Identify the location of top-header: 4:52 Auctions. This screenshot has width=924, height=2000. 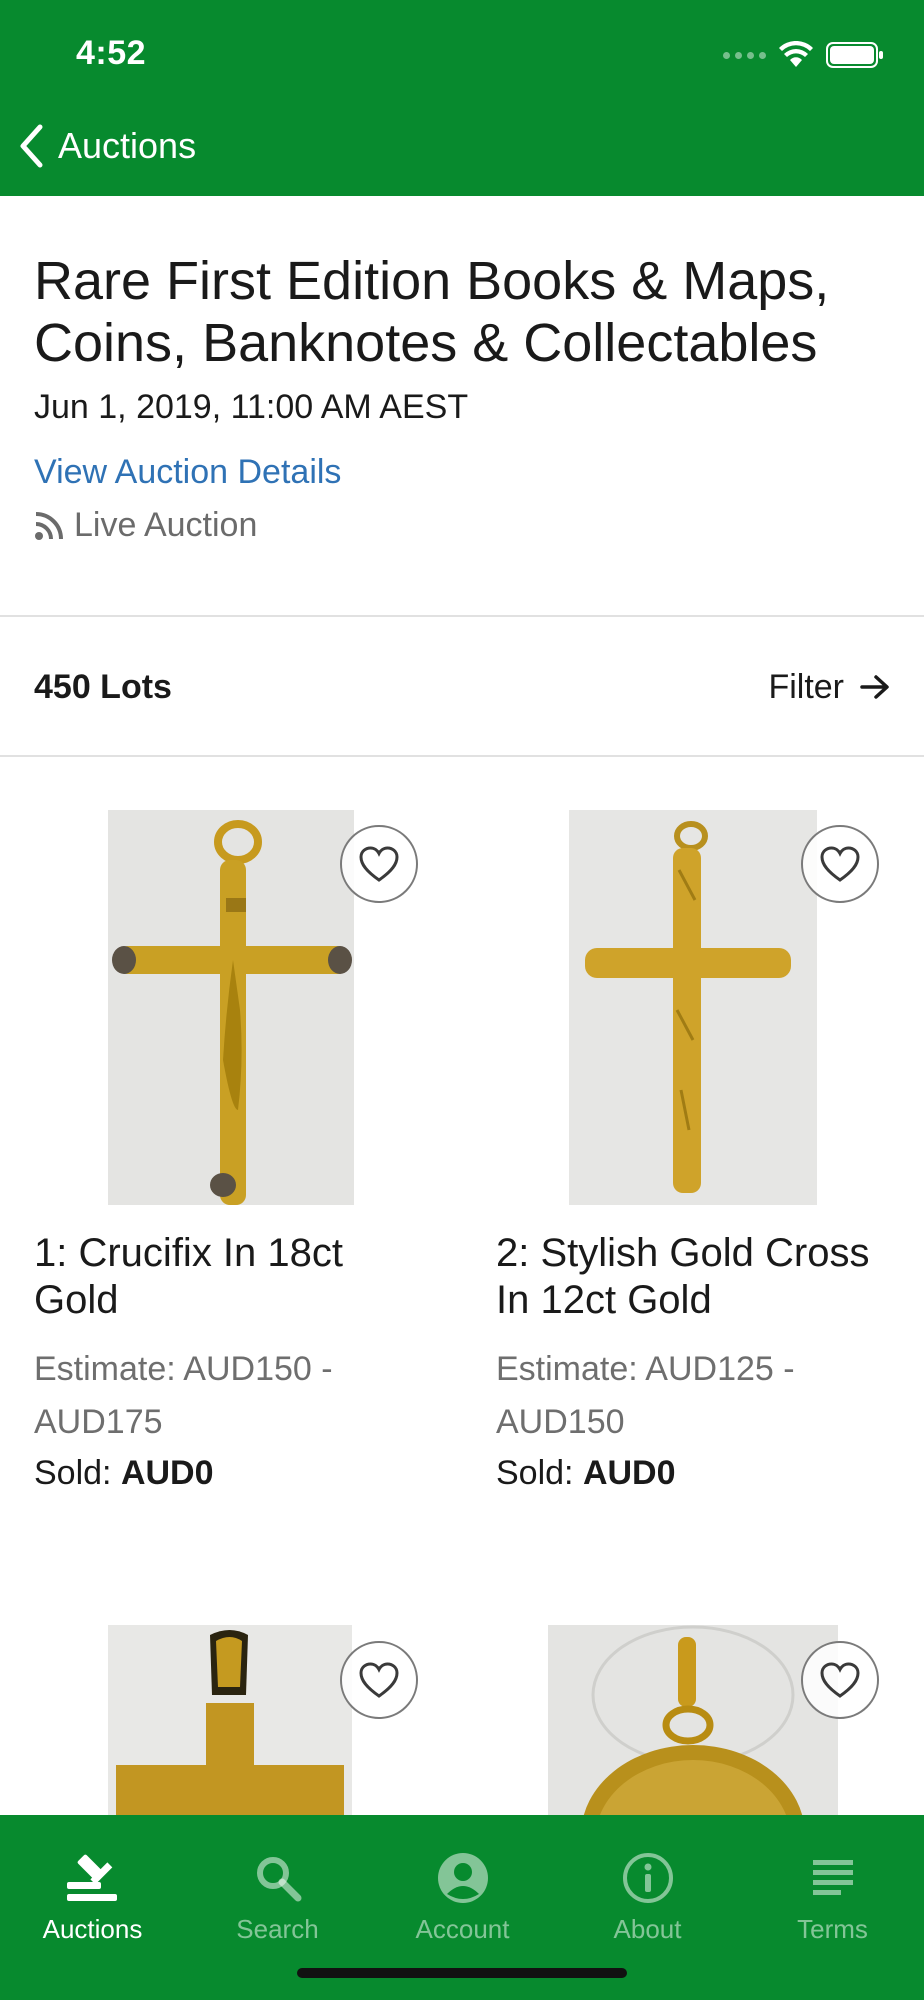
(462, 98).